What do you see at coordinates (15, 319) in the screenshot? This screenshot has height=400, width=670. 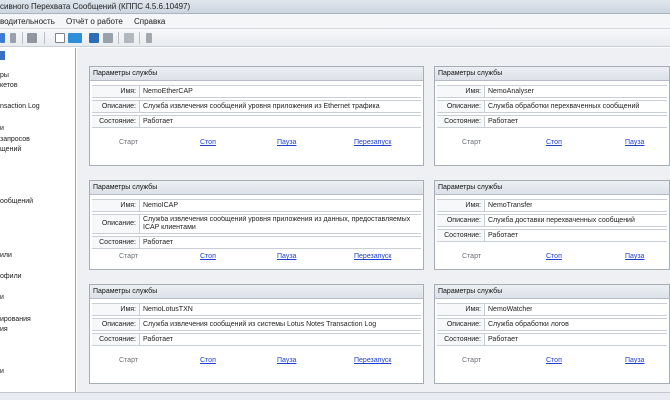 I see `sidebar-item: ирования` at bounding box center [15, 319].